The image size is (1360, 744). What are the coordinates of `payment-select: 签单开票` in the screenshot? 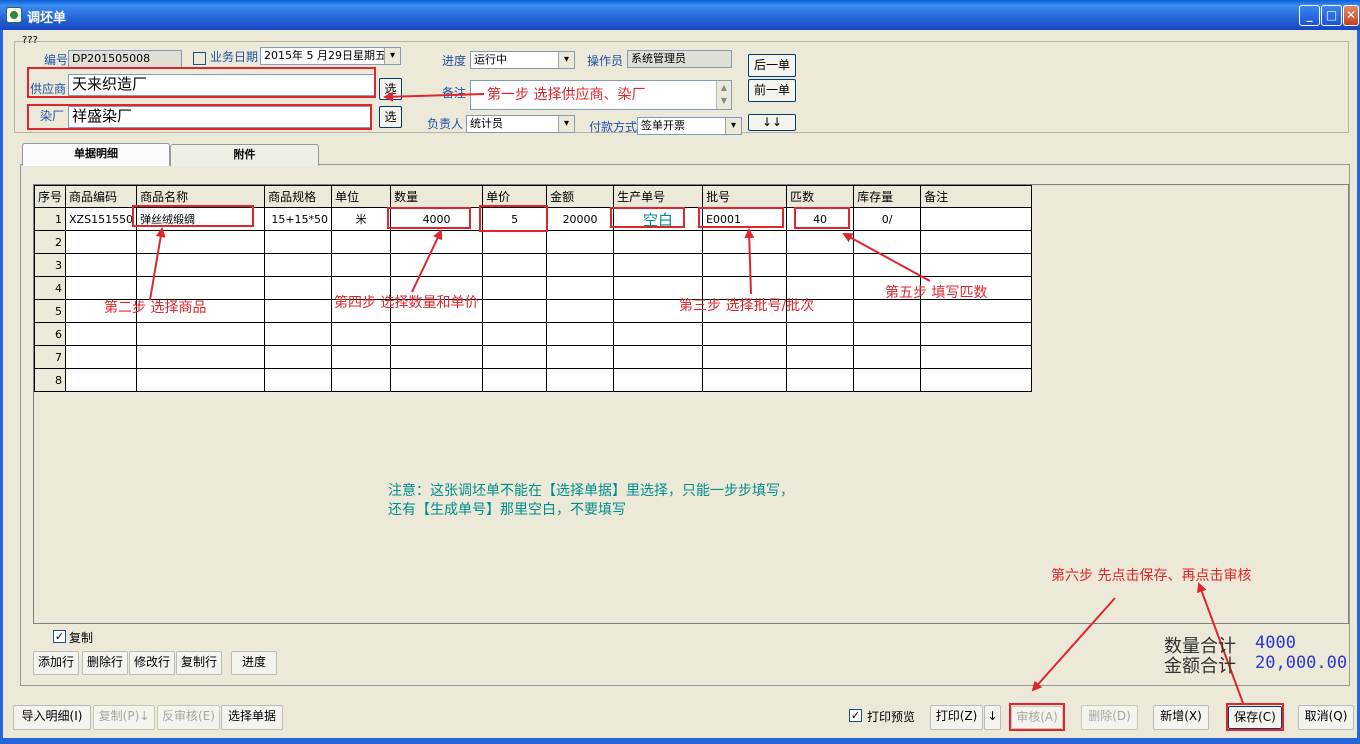 It's located at (689, 126).